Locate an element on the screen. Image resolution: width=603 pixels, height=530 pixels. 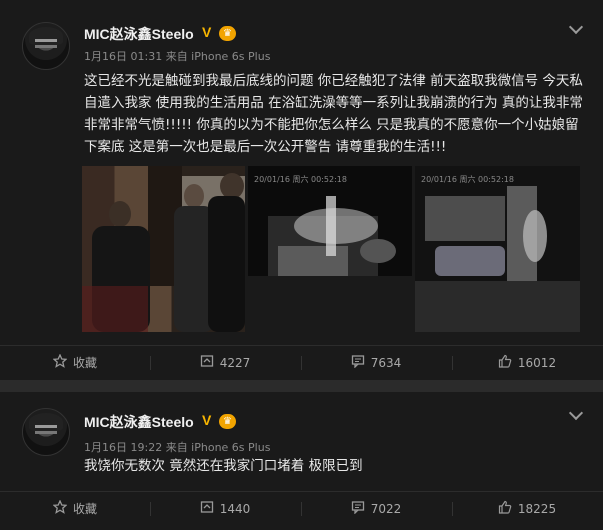
photo-thumbnail is located at coordinates (163, 249).